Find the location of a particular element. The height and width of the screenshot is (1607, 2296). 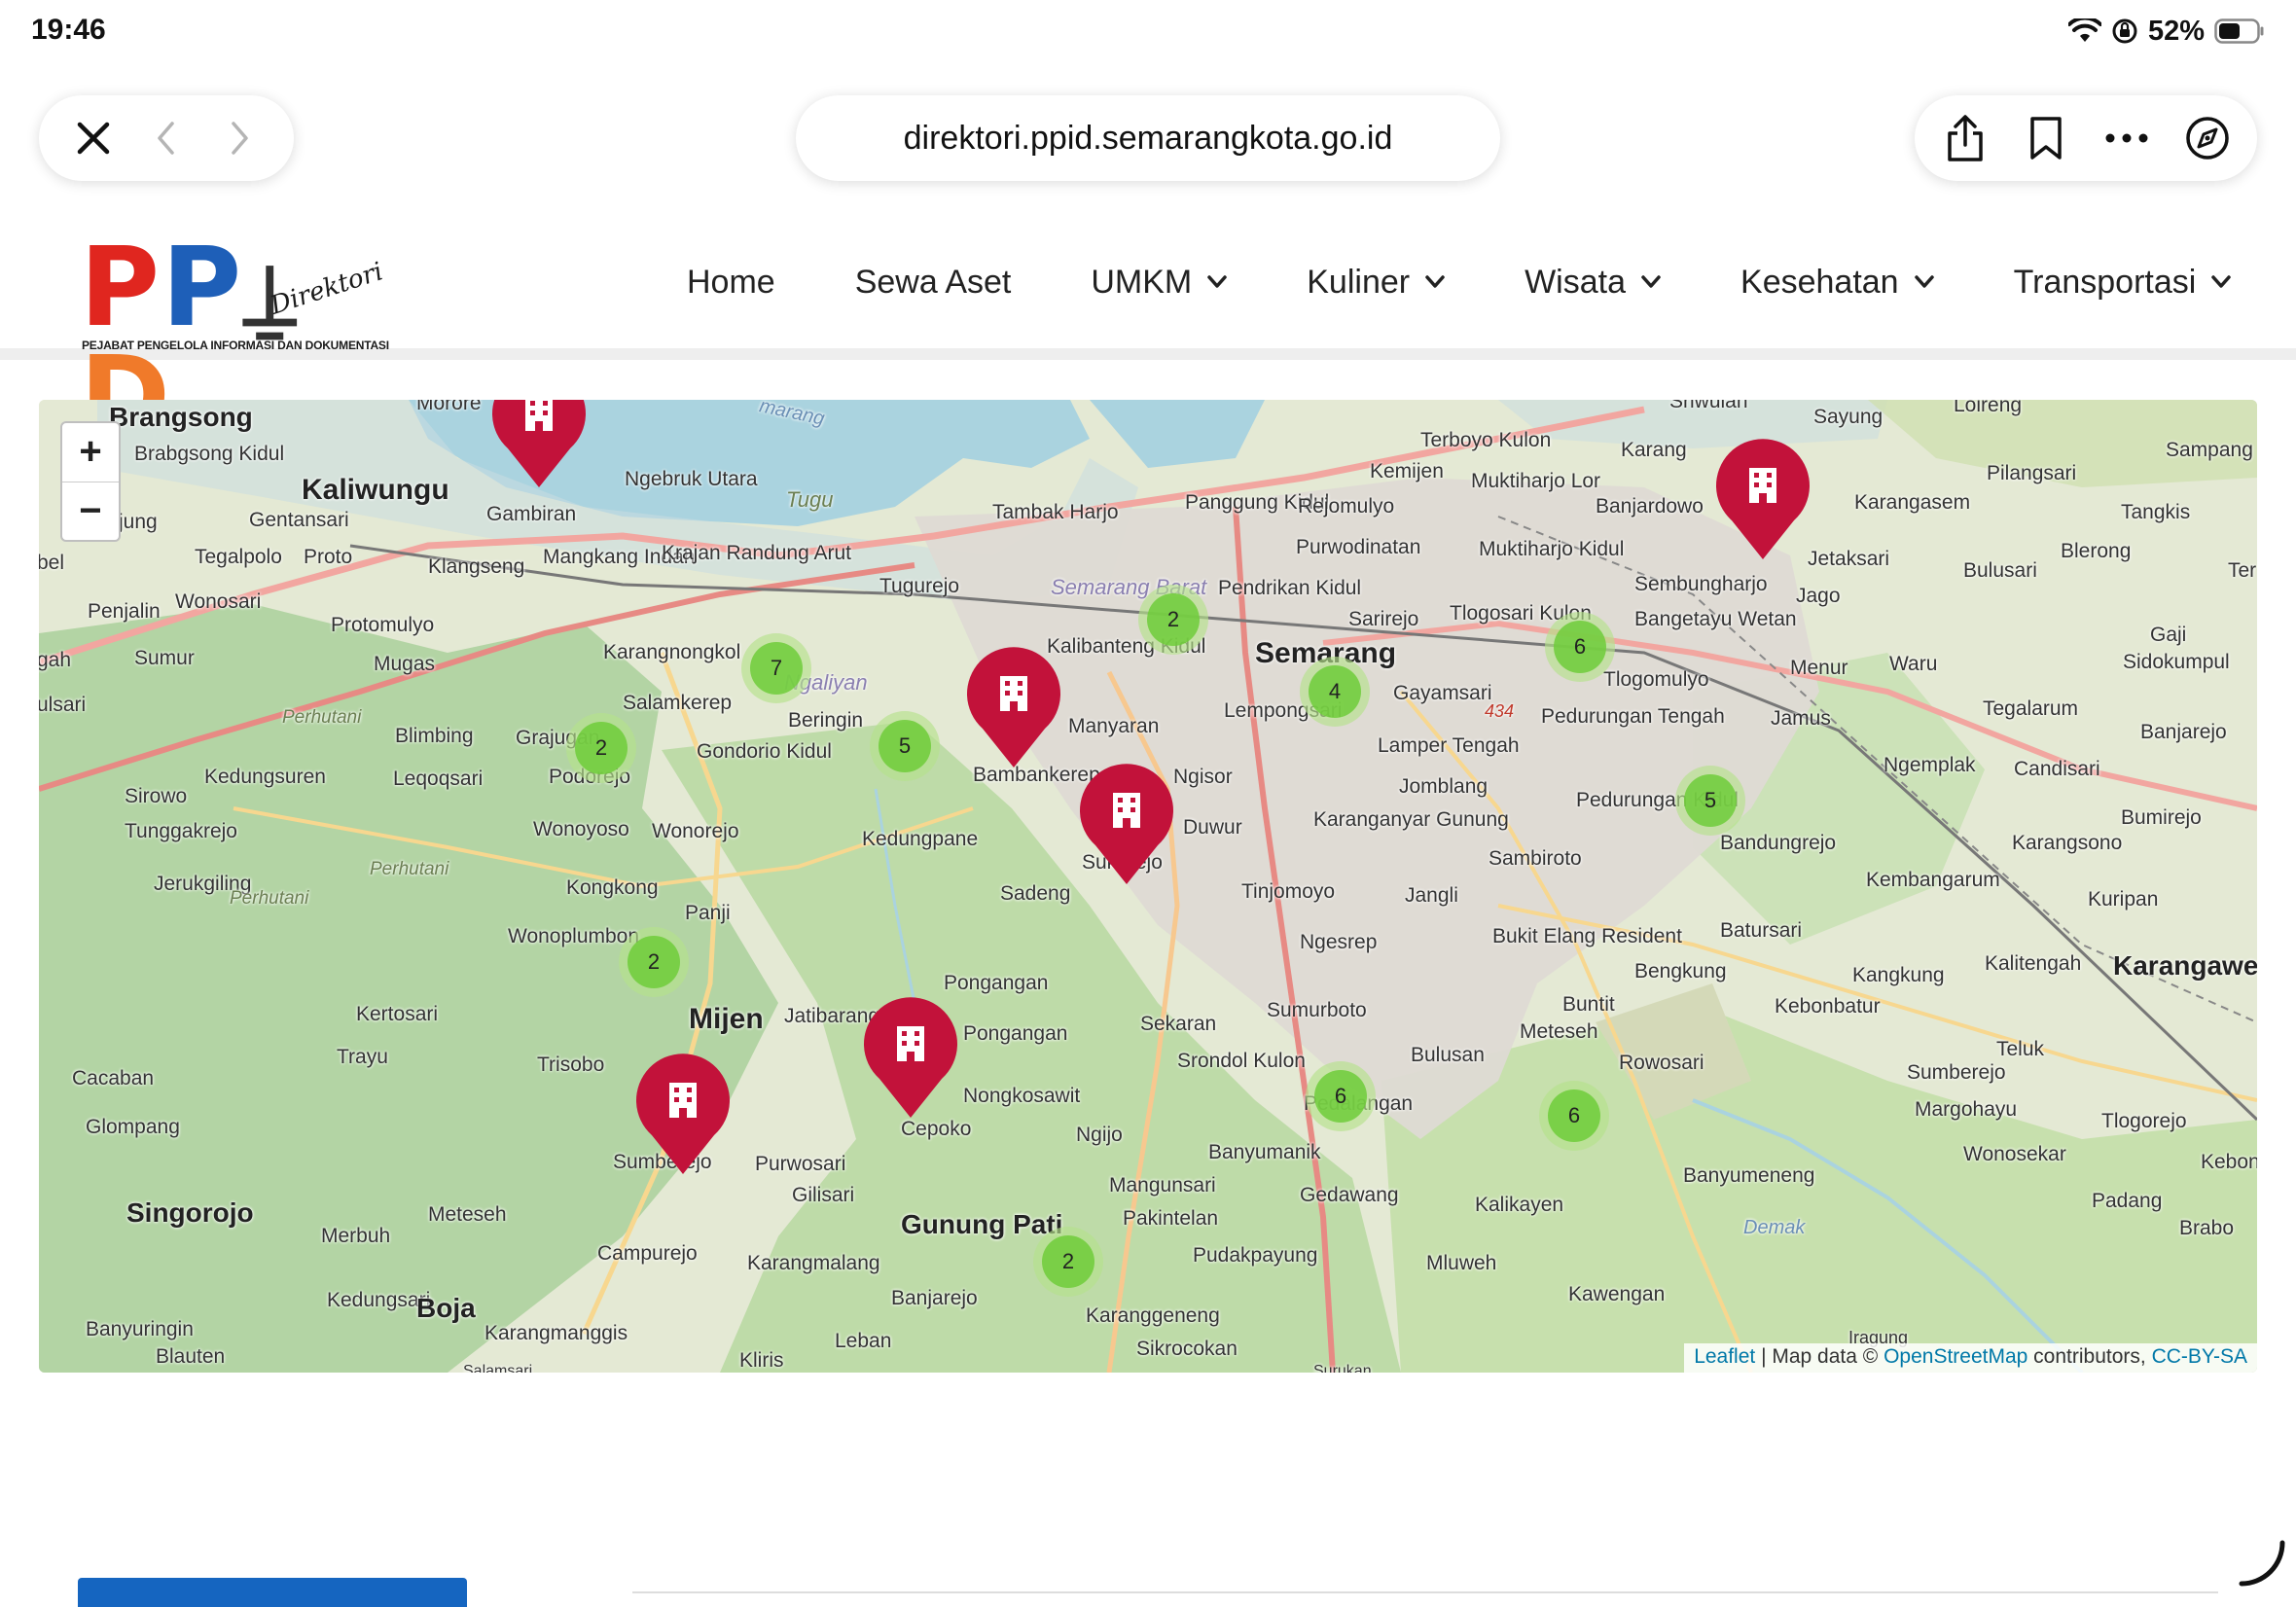

map-label: Jomblang is located at coordinates (1444, 786).